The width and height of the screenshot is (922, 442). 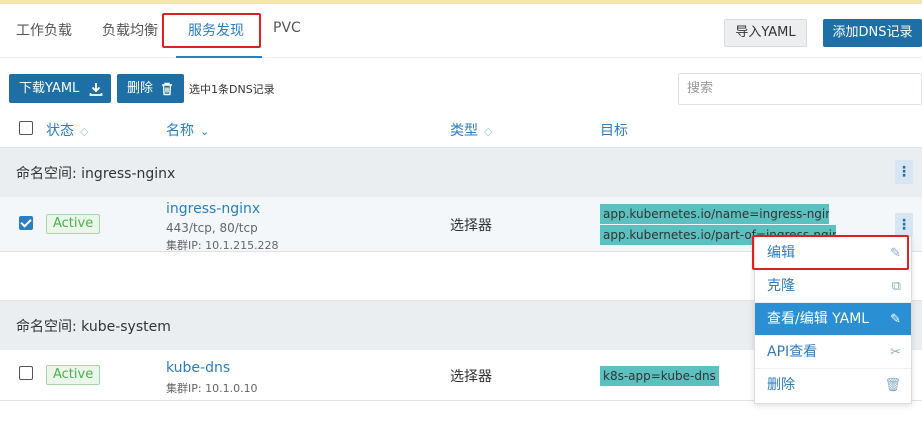 I want to click on tab-service-discovery: 服务发现, so click(x=216, y=30).